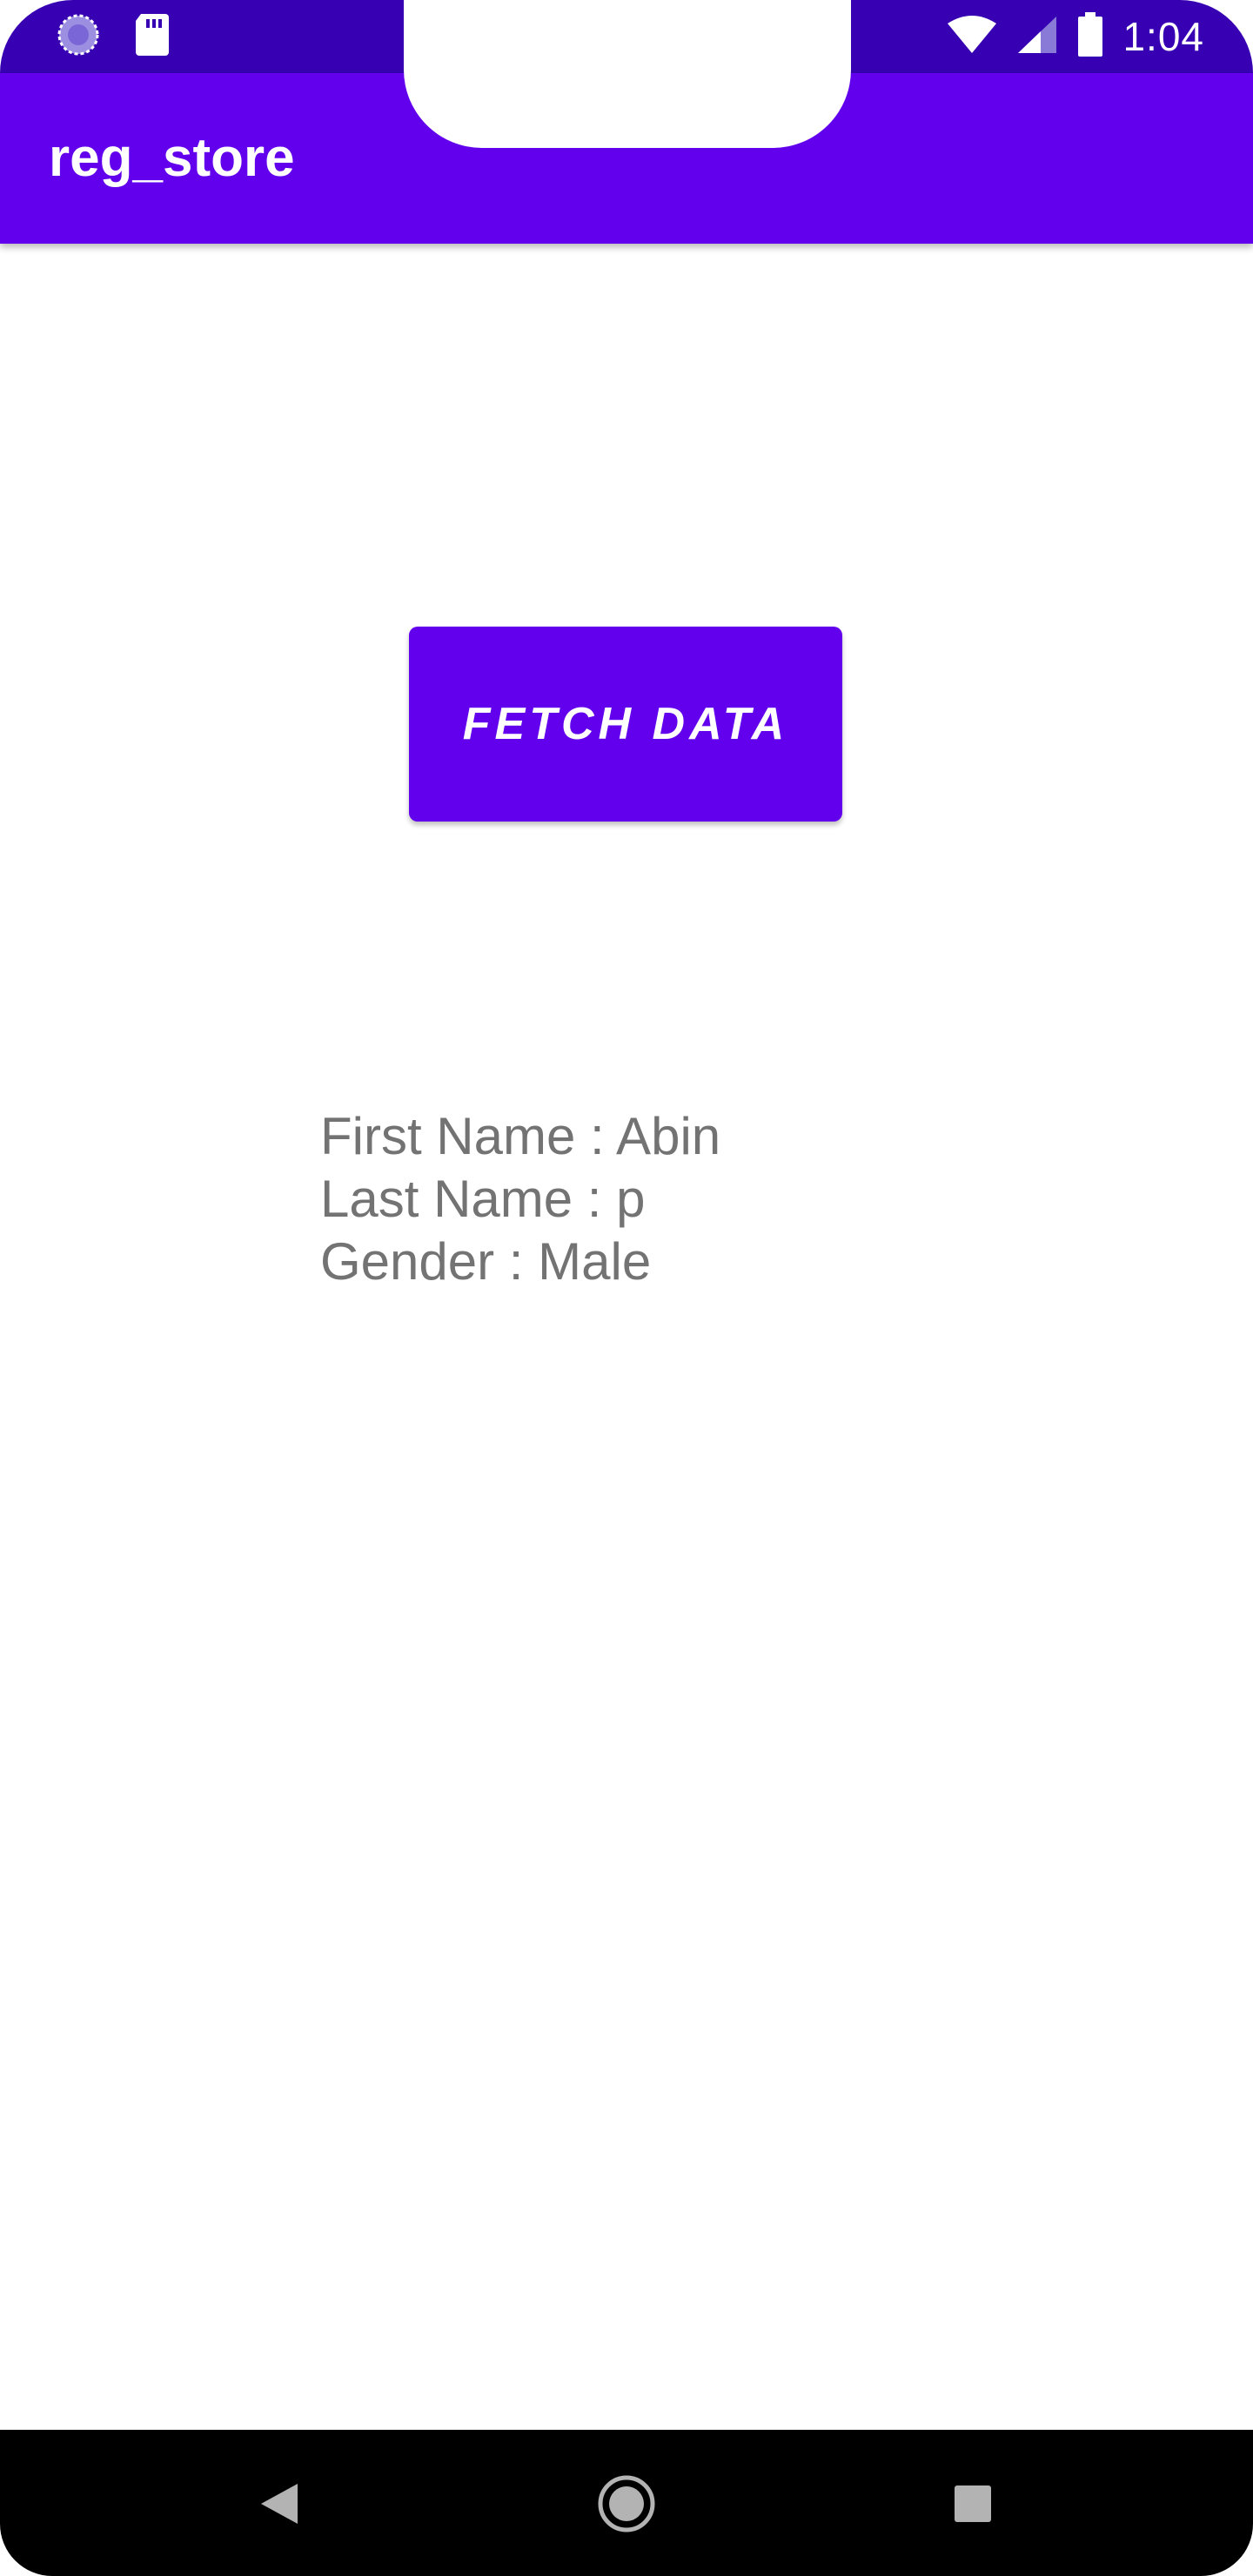  I want to click on status-left-icons, so click(113, 37).